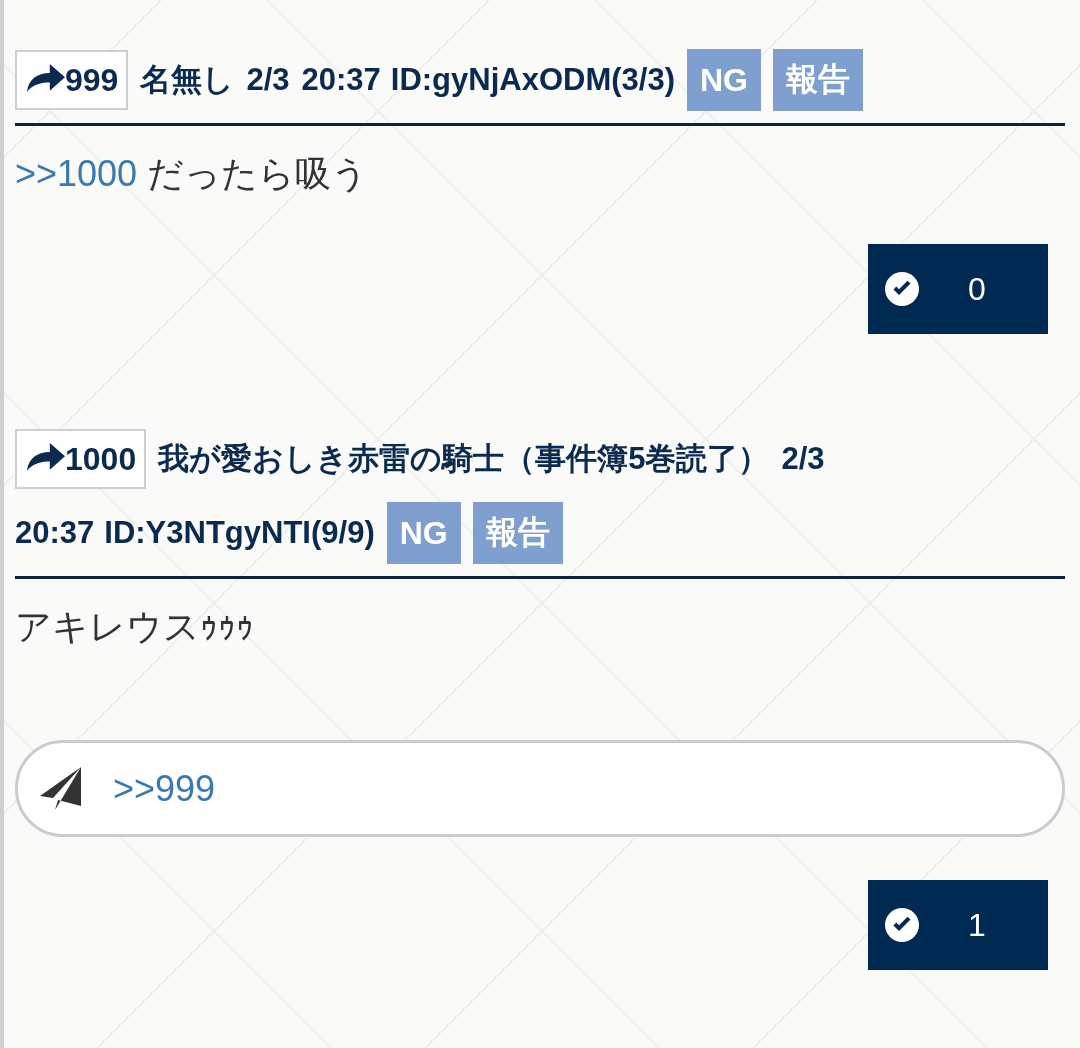 Image resolution: width=1080 pixels, height=1048 pixels. I want to click on anchor-link: >>1000, so click(76, 173).